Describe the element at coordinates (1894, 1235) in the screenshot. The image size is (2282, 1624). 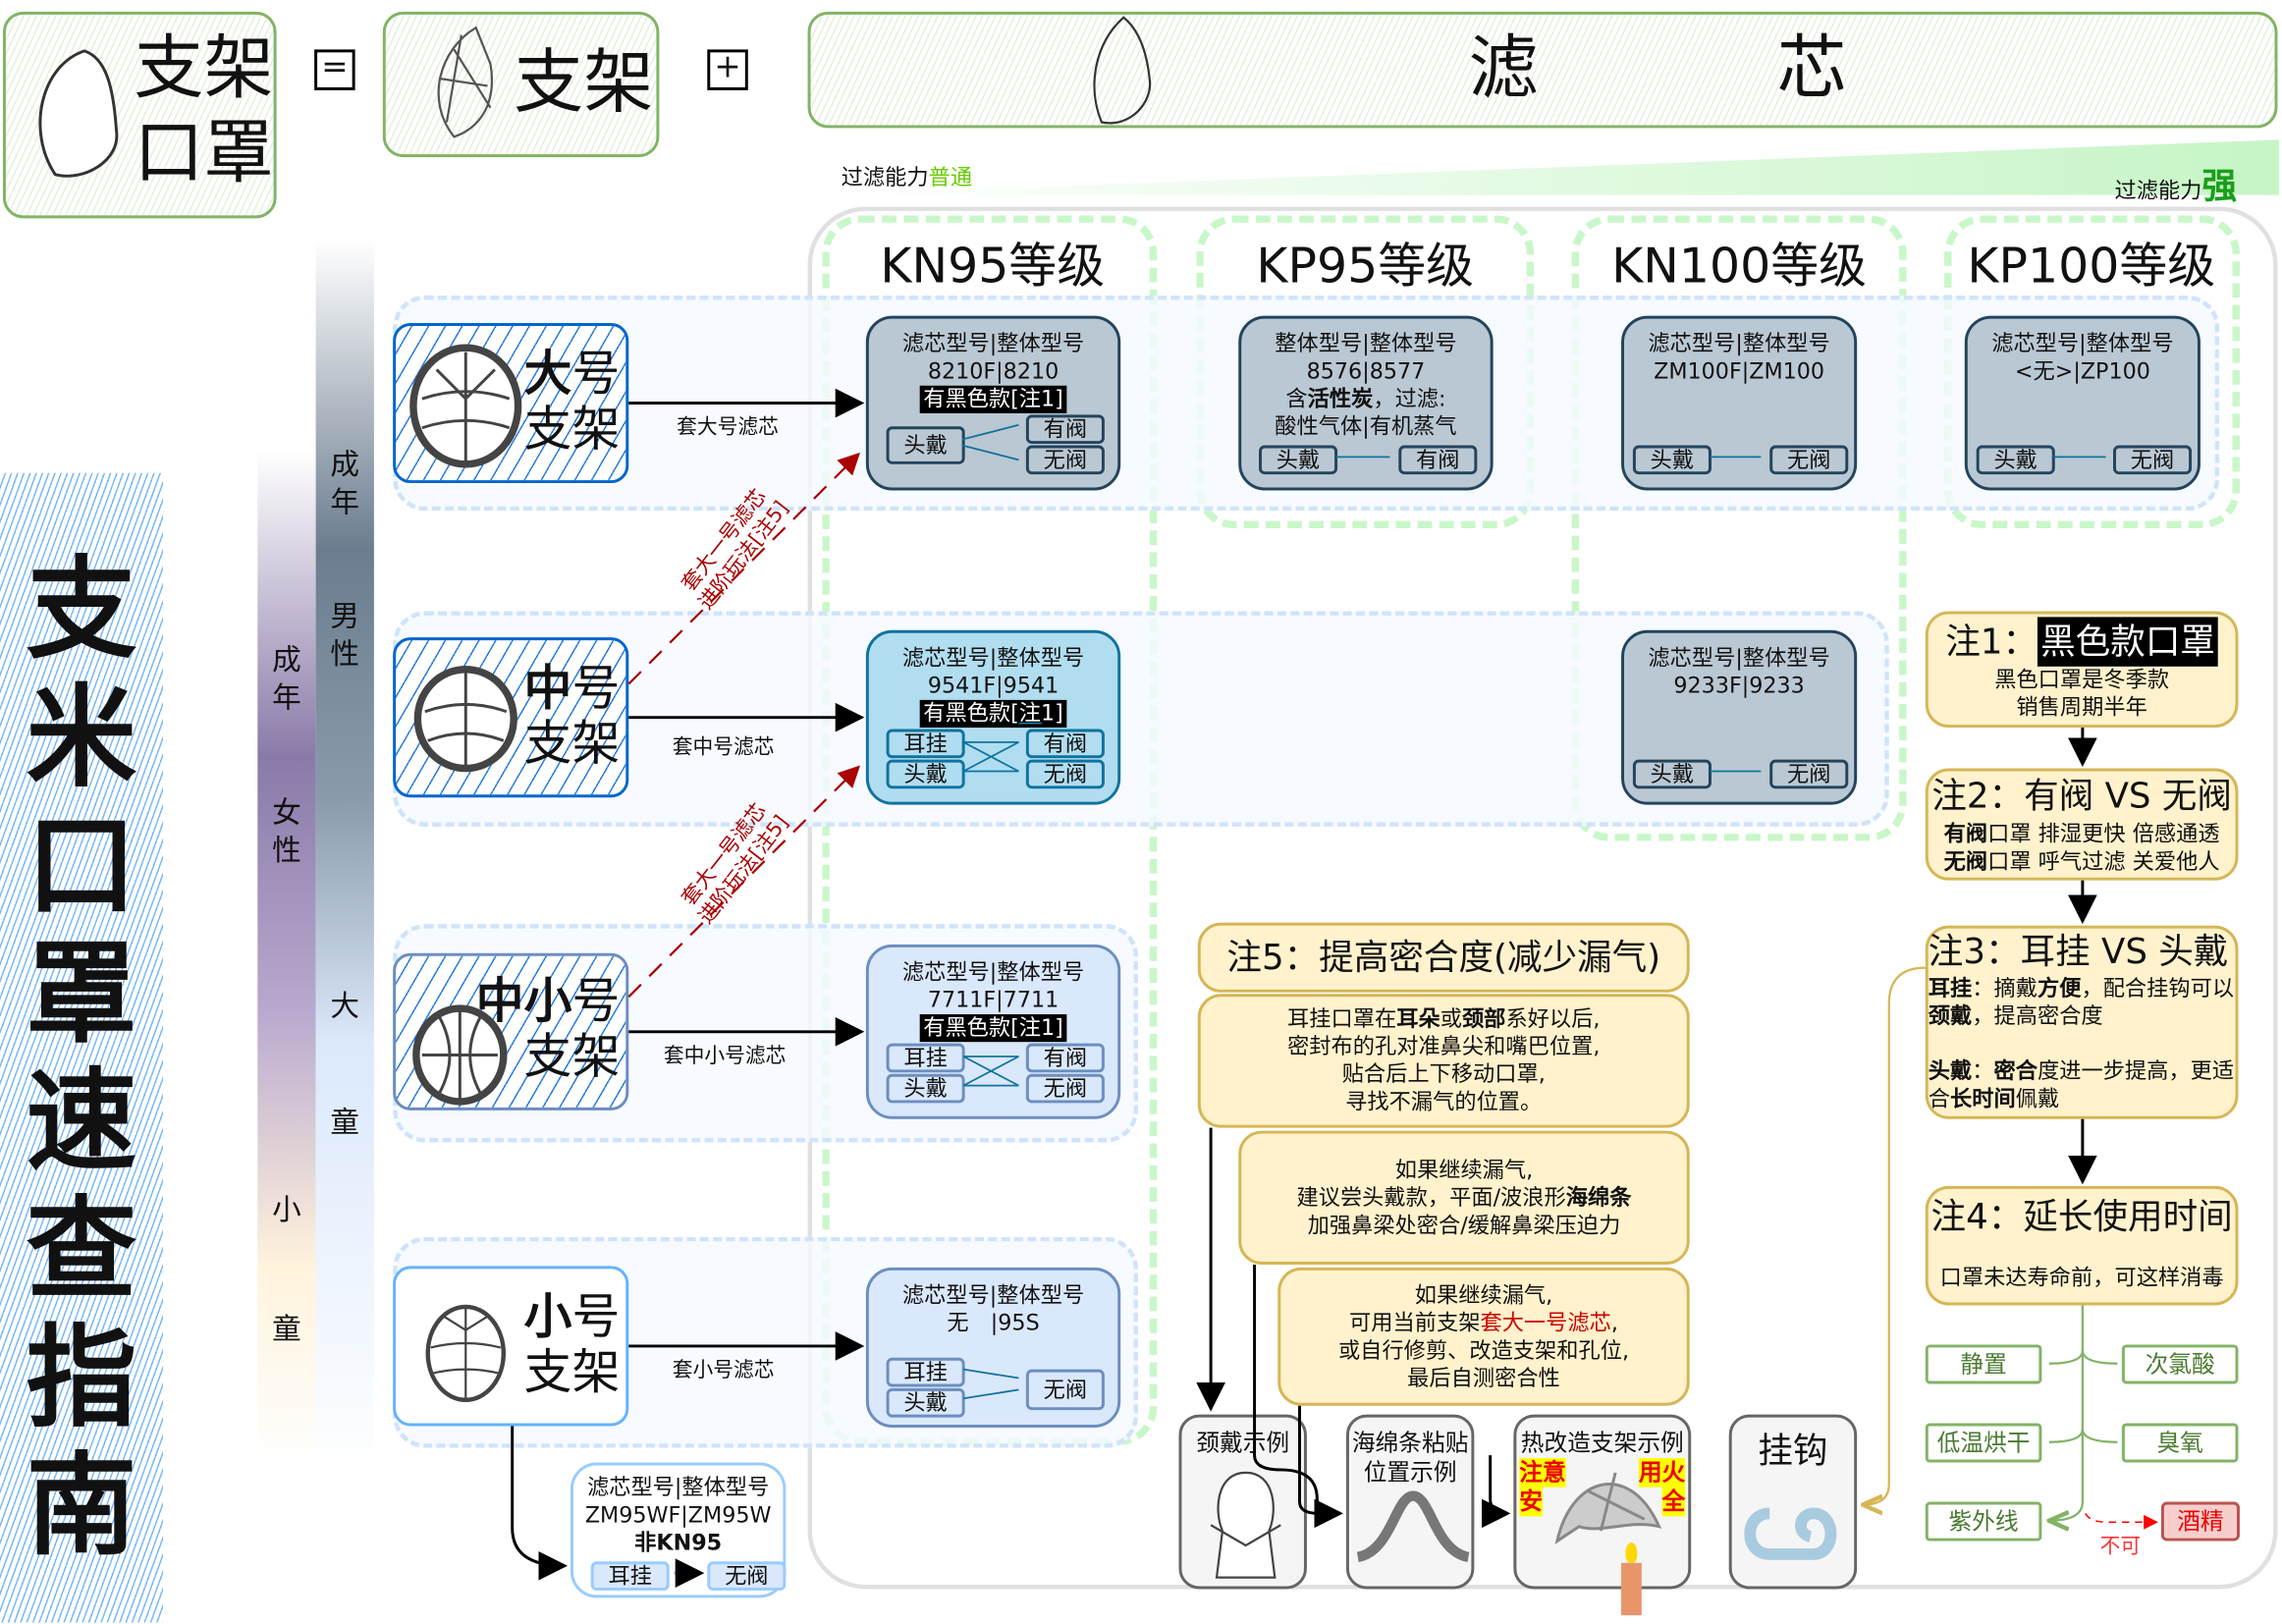
I see `earloop-to-hook-arrow` at that location.